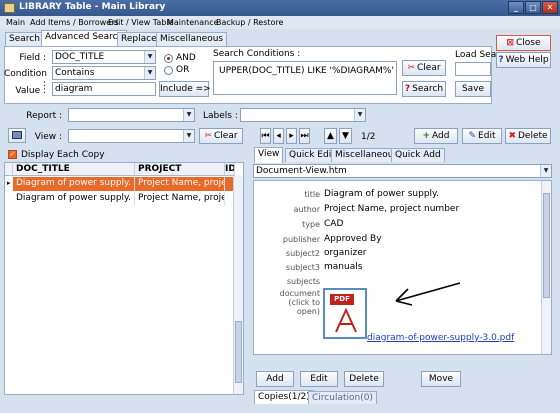 Image resolution: width=560 pixels, height=413 pixels. Describe the element at coordinates (303, 115) in the screenshot. I see `labels-select: ▼` at that location.